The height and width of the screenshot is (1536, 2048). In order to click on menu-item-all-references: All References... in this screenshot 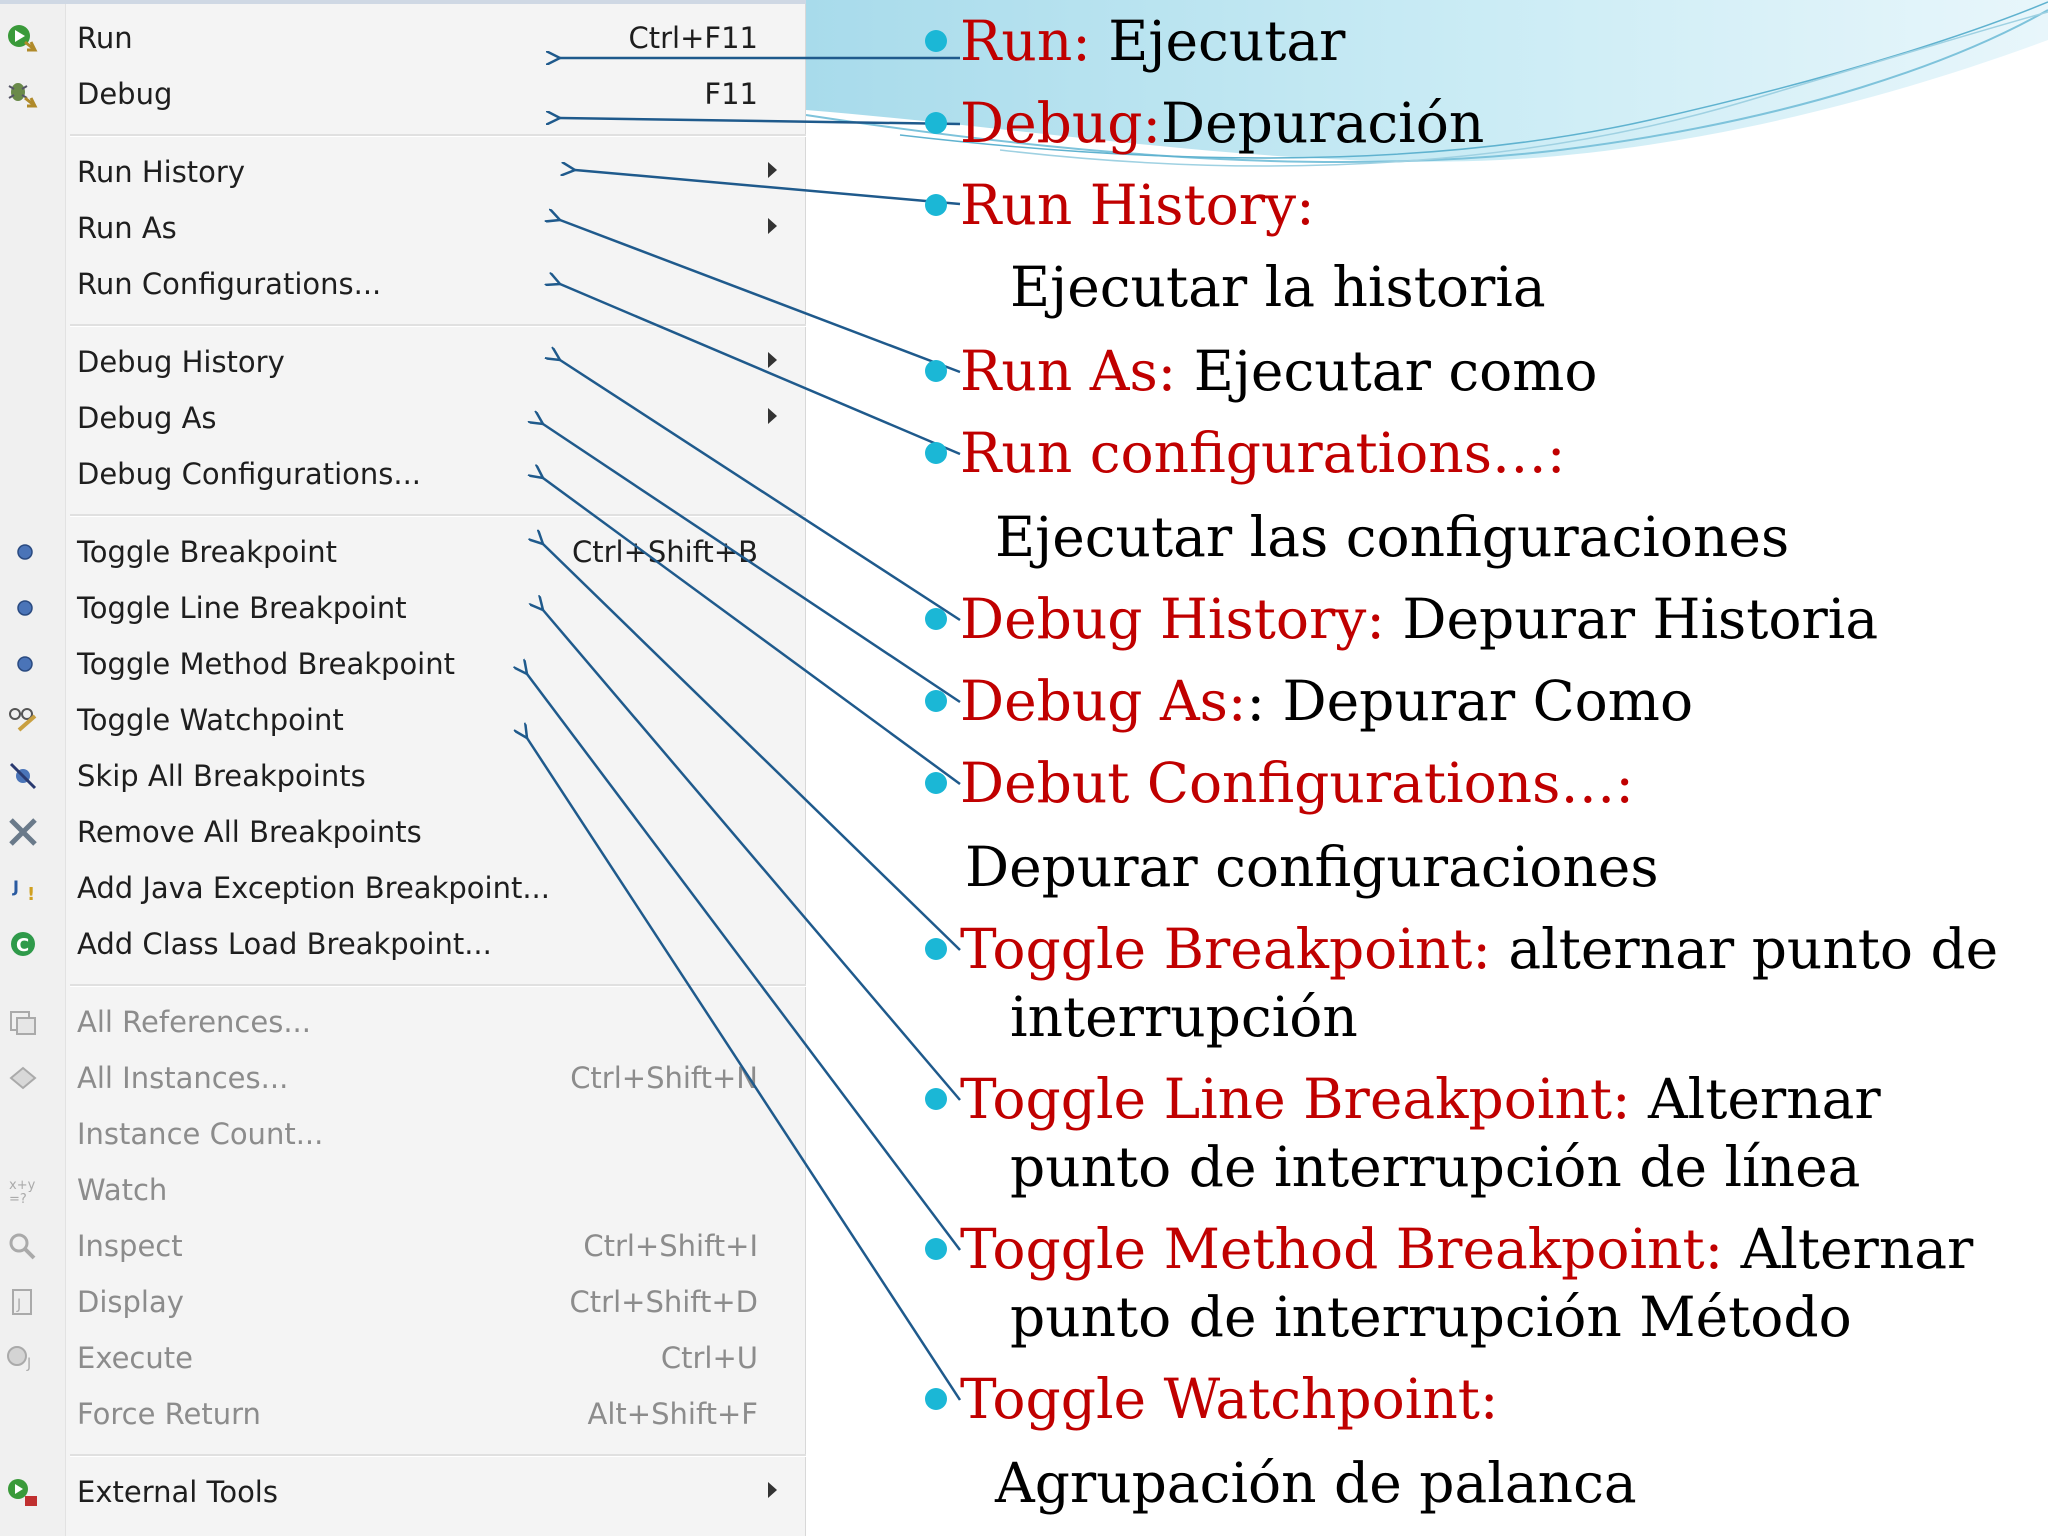, I will do `click(403, 1022)`.